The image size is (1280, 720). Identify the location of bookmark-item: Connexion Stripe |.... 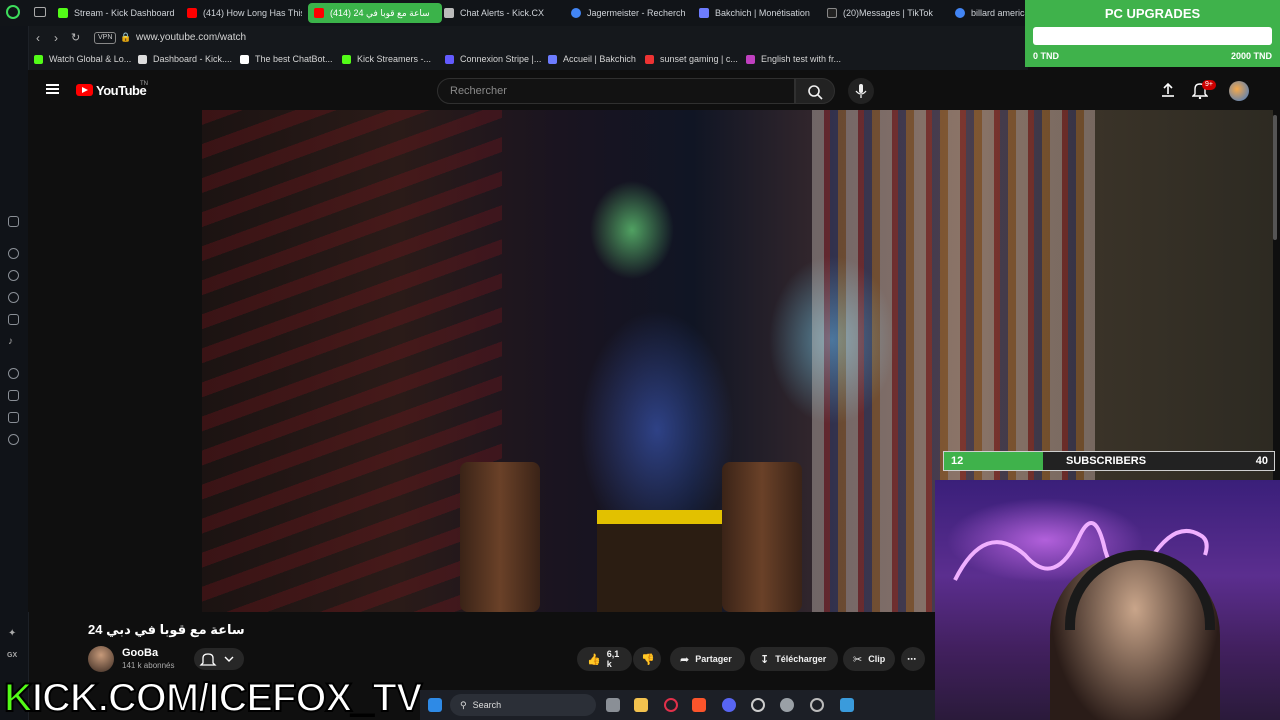
(493, 59).